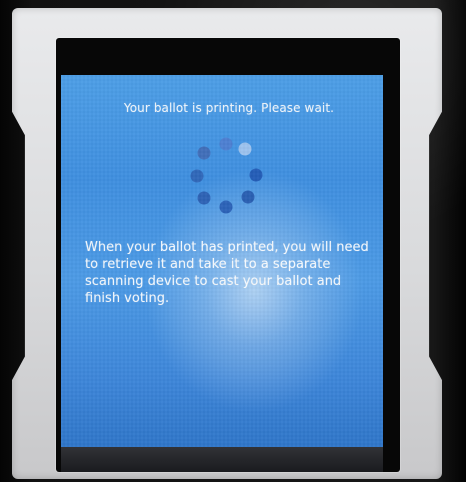 Image resolution: width=466 pixels, height=482 pixels. Describe the element at coordinates (222, 459) in the screenshot. I see `device-bottom-band` at that location.